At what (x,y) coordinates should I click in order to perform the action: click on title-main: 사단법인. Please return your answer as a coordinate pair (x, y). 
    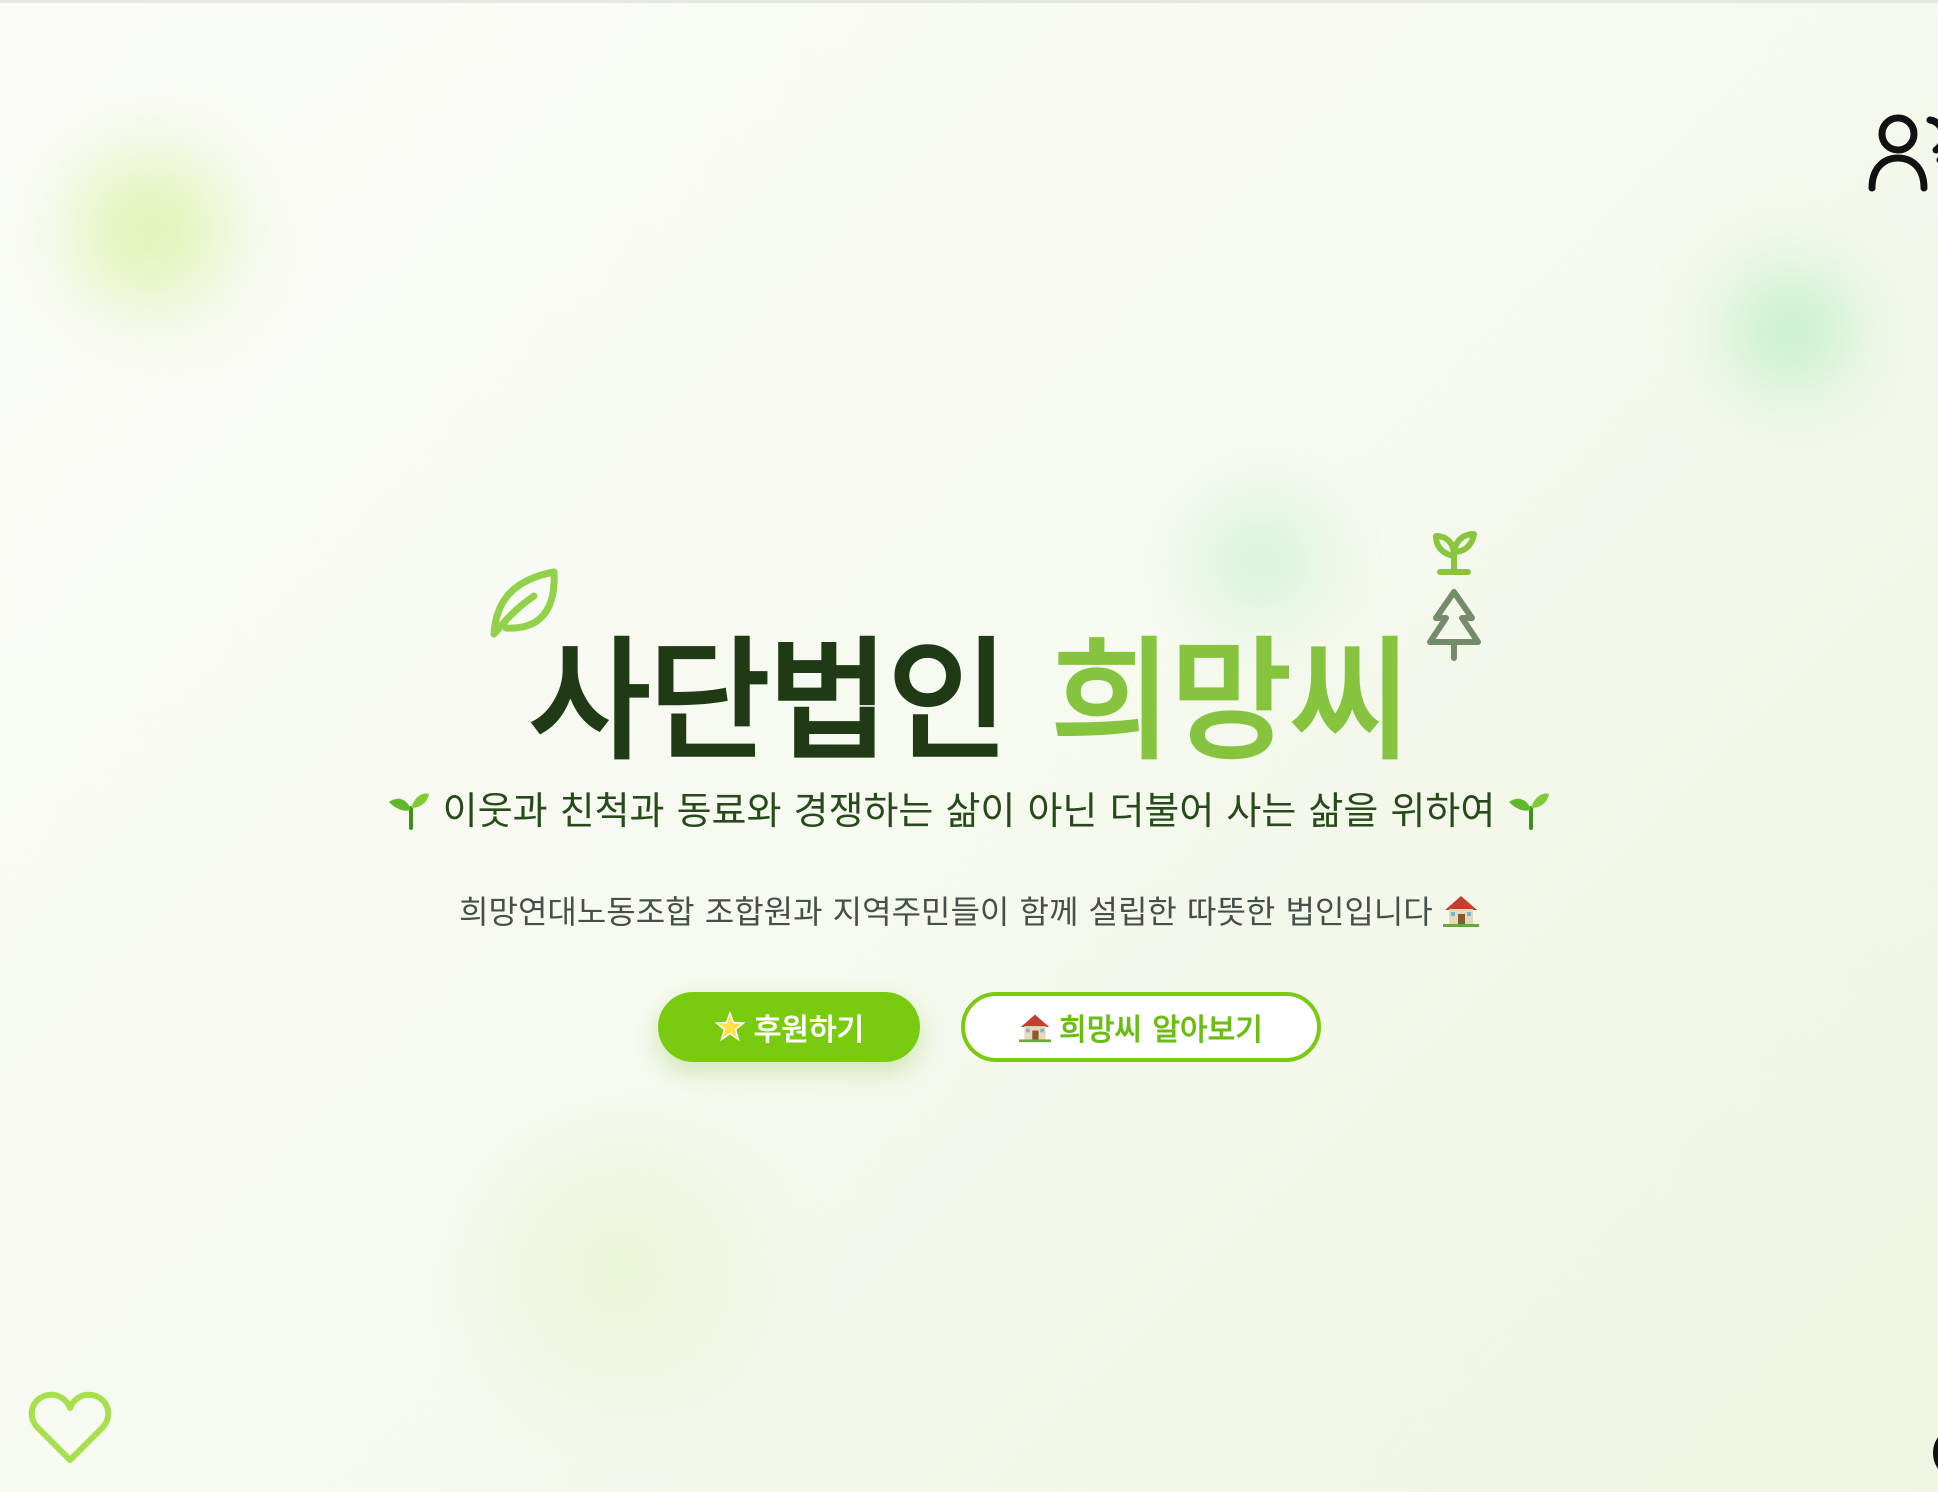
    Looking at the image, I should click on (768, 702).